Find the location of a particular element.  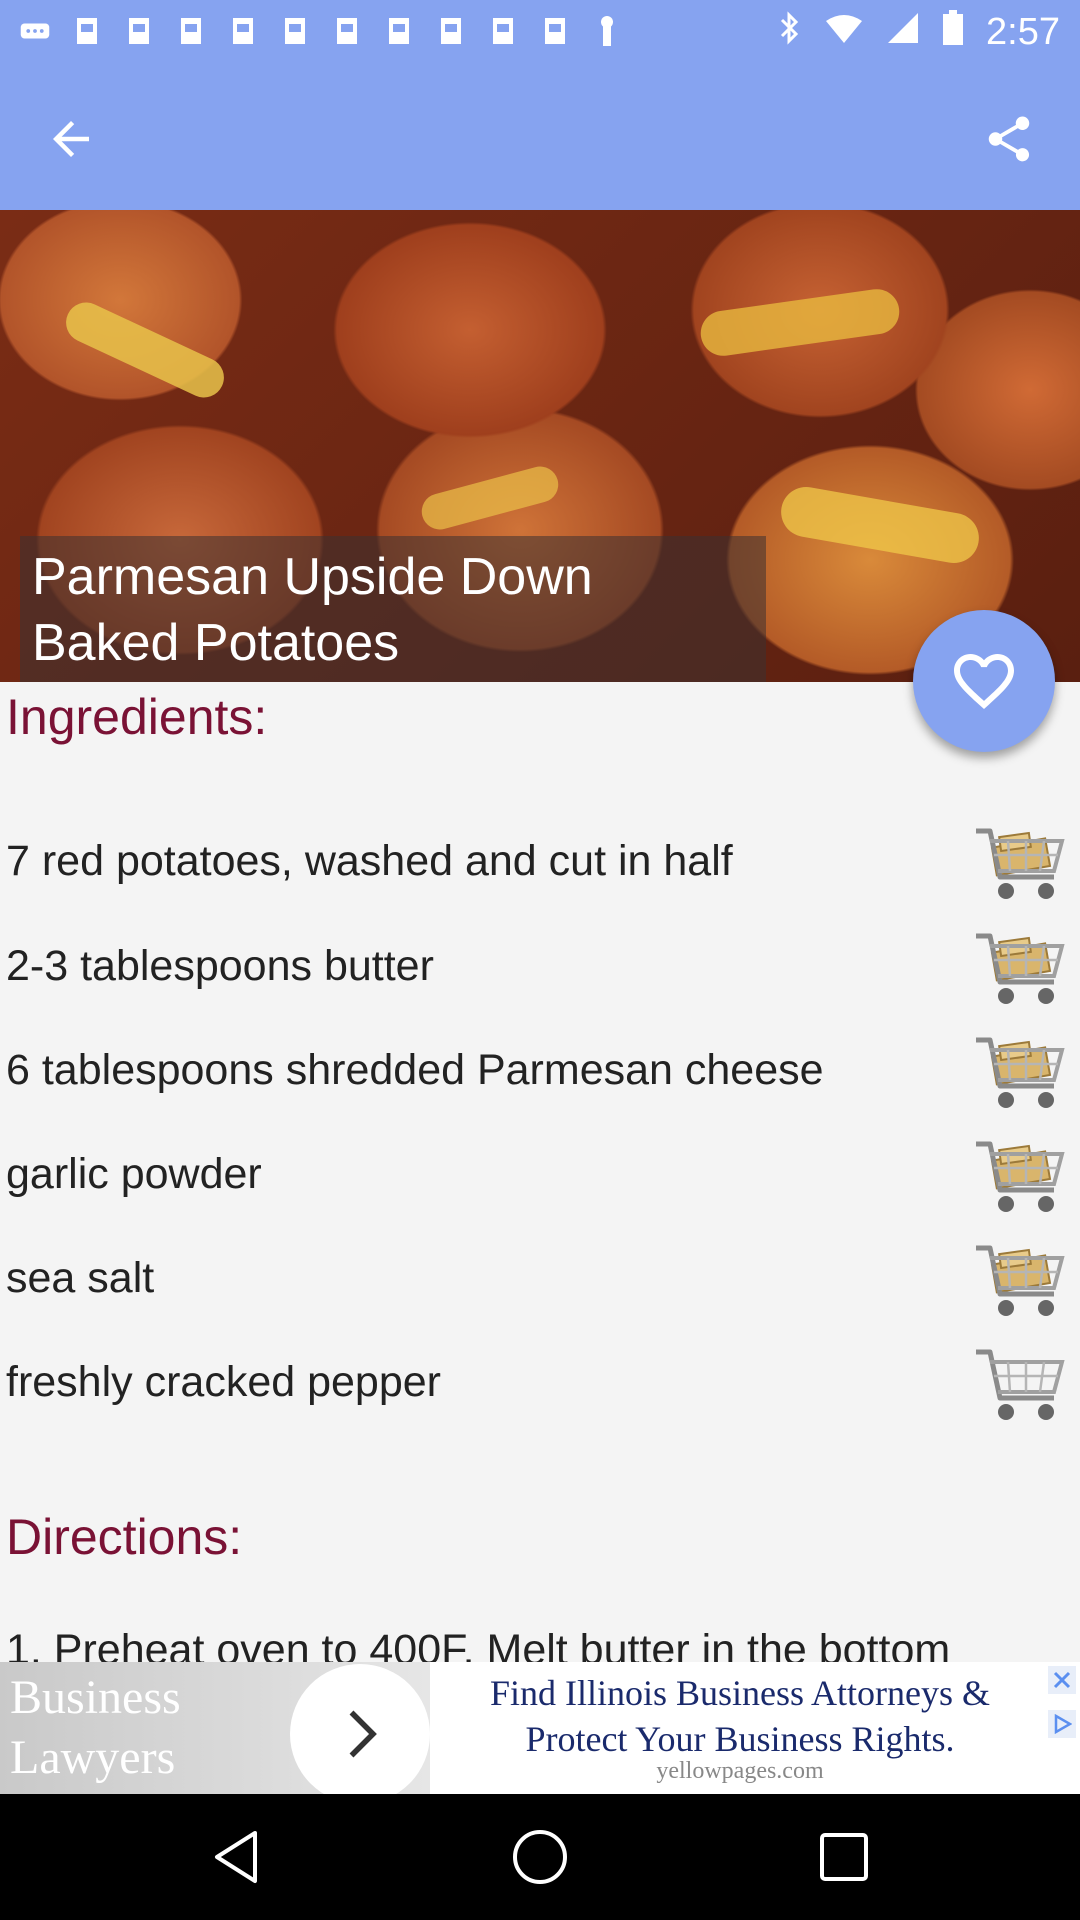

ingredient-row: 7 red potatoes, washed and cut in half is located at coordinates (540, 865).